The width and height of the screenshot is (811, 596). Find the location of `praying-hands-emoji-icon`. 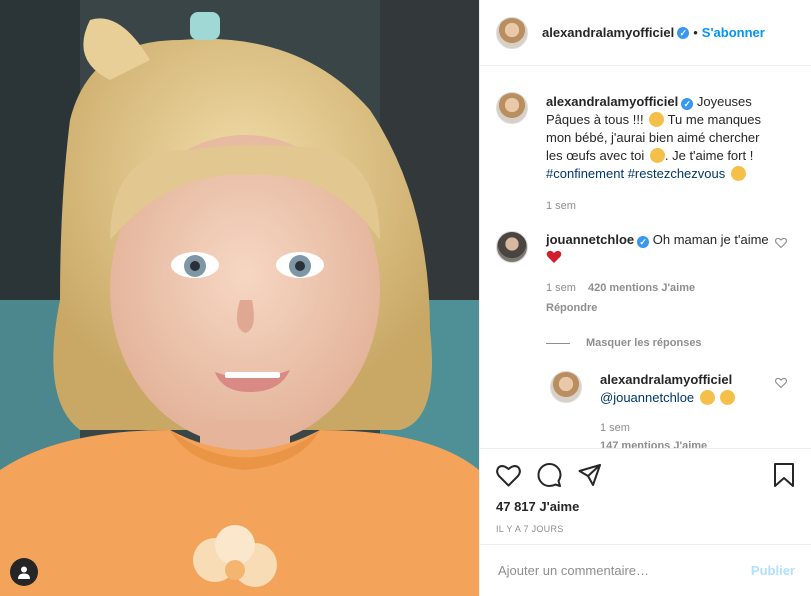

praying-hands-emoji-icon is located at coordinates (657, 119).